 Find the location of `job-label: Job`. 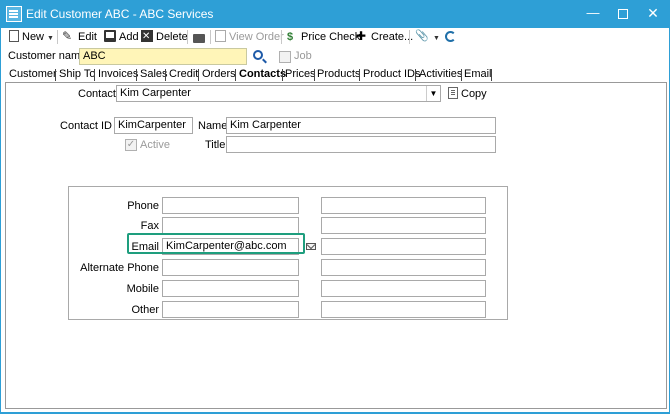

job-label: Job is located at coordinates (303, 56).